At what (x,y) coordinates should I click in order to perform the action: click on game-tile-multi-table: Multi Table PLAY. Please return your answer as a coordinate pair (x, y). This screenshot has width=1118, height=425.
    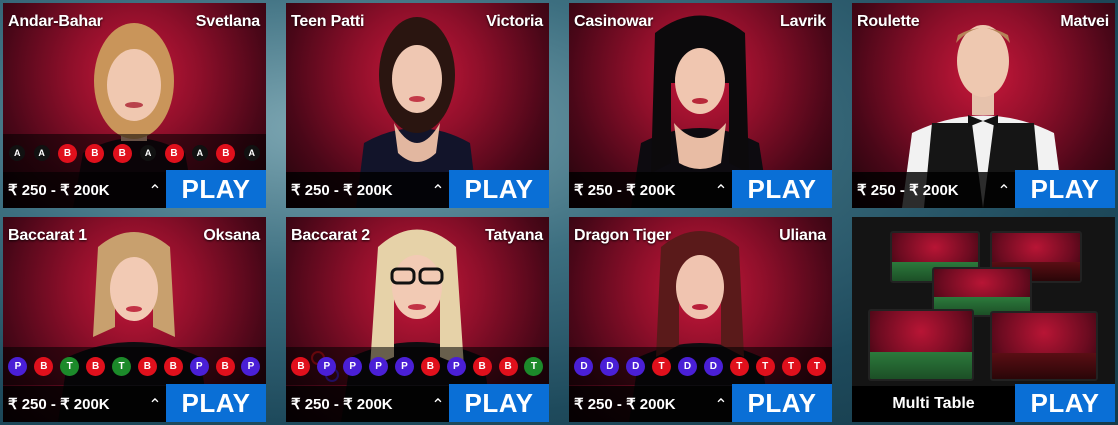
    Looking at the image, I should click on (983, 319).